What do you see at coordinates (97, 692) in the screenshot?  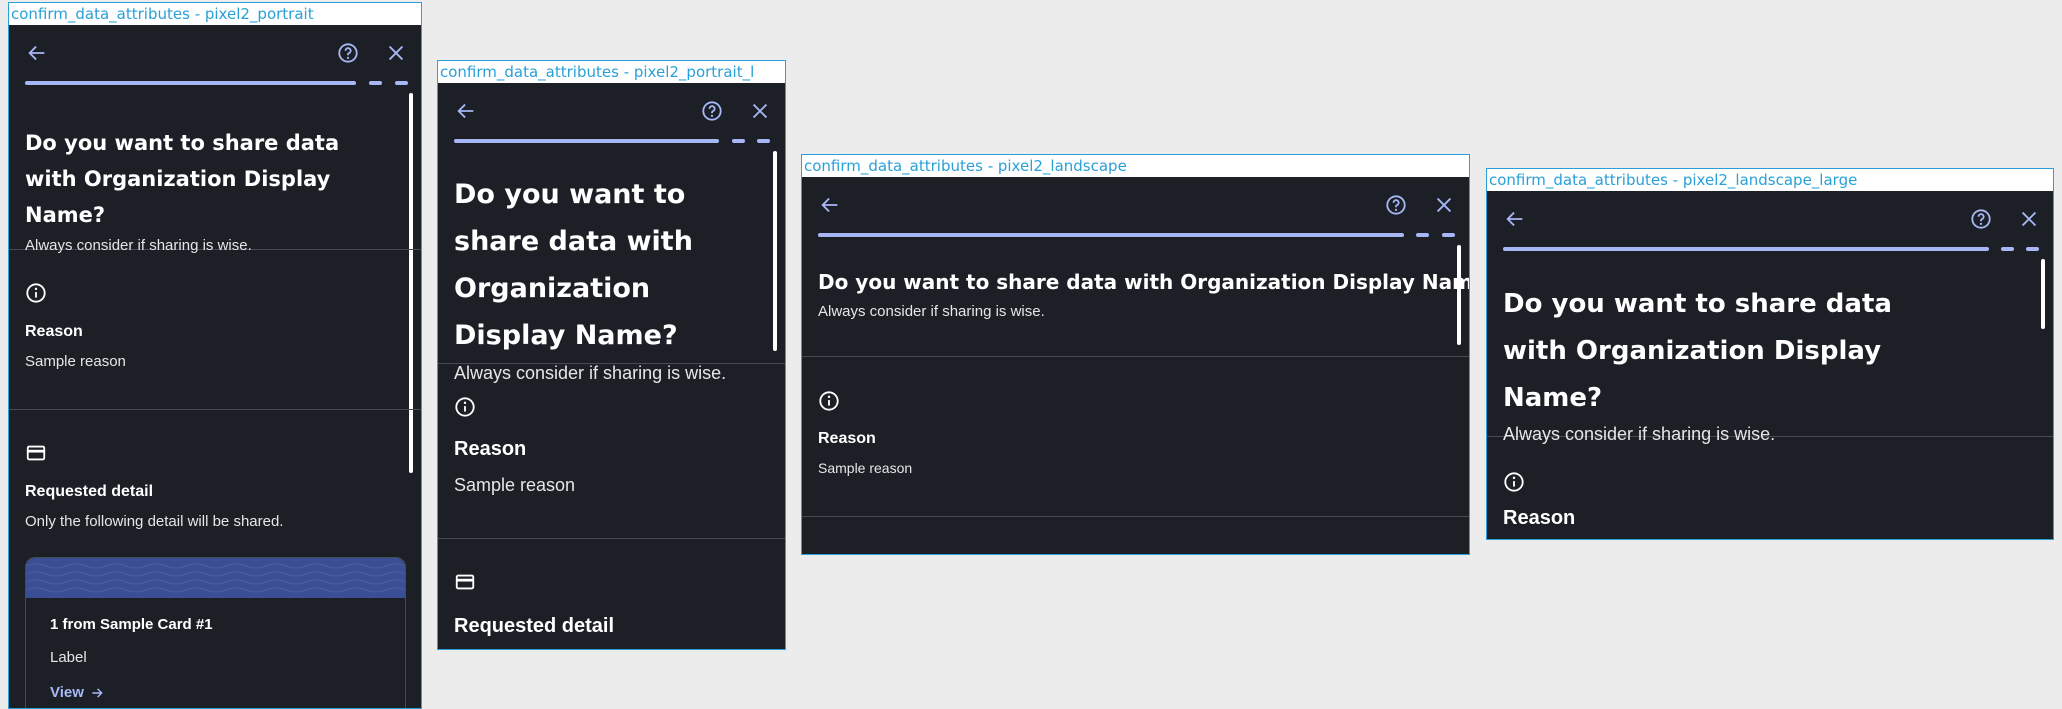 I see `arrow-right-icon` at bounding box center [97, 692].